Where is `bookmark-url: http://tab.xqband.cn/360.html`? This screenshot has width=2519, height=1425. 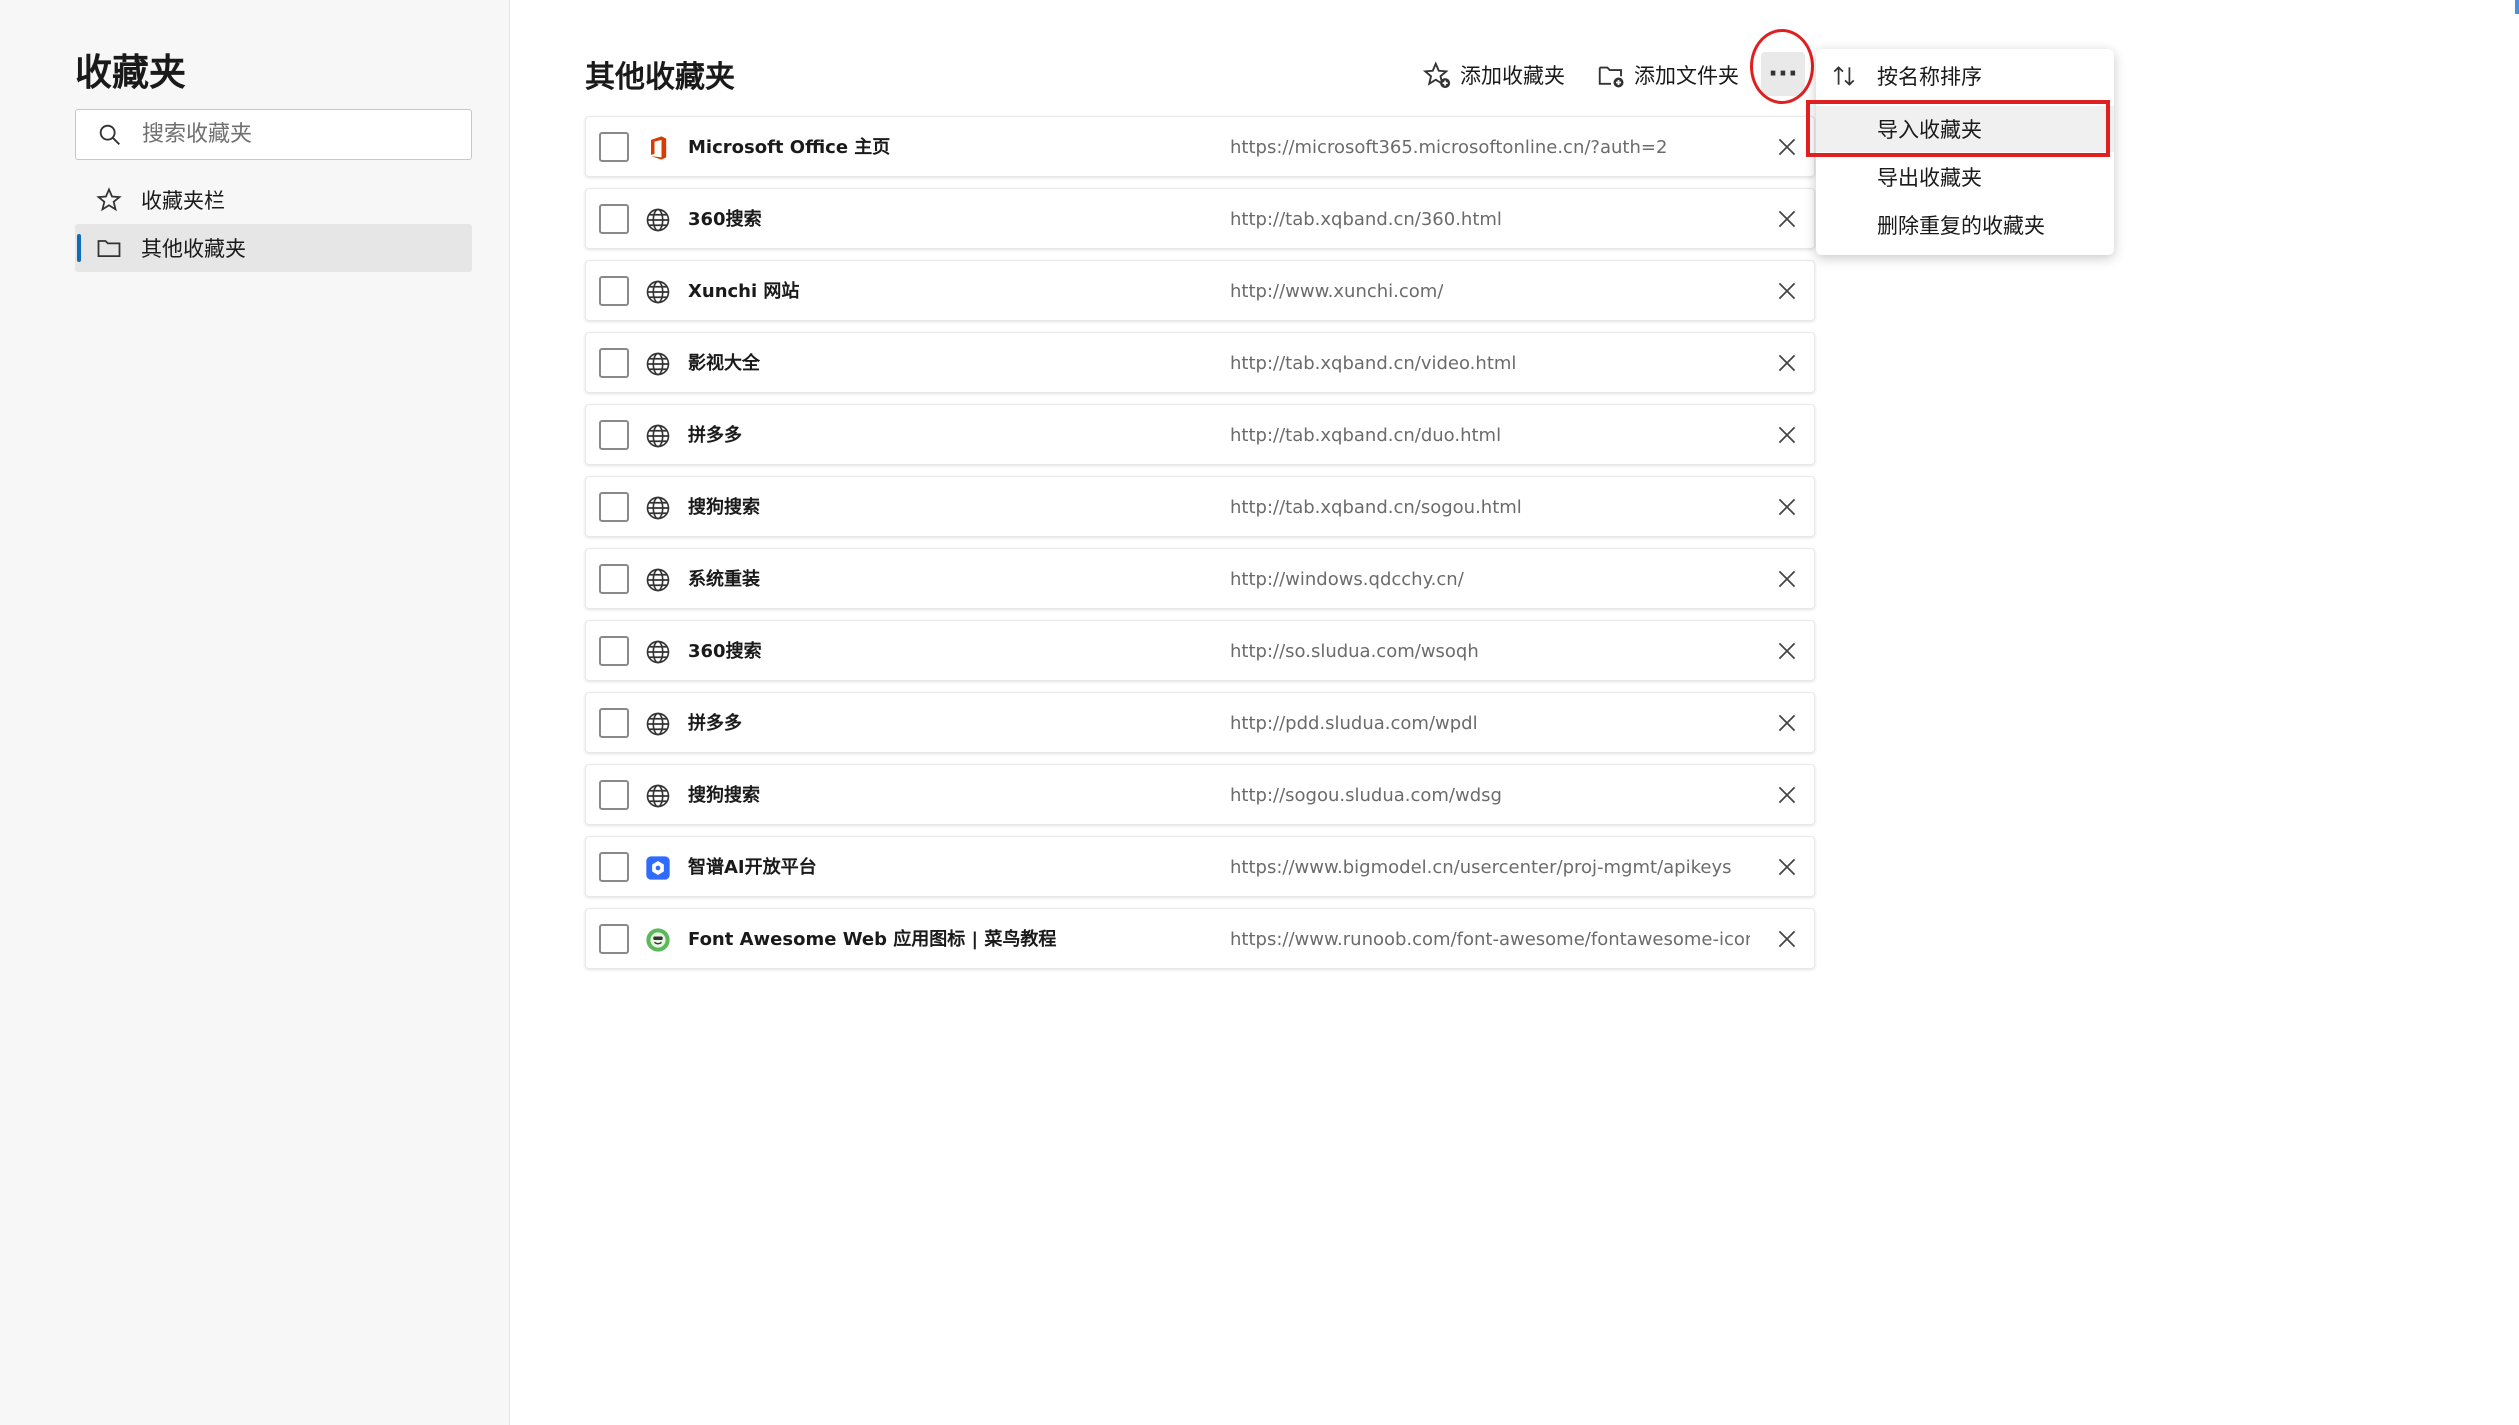
bookmark-url: http://tab.xqband.cn/360.html is located at coordinates (1366, 219).